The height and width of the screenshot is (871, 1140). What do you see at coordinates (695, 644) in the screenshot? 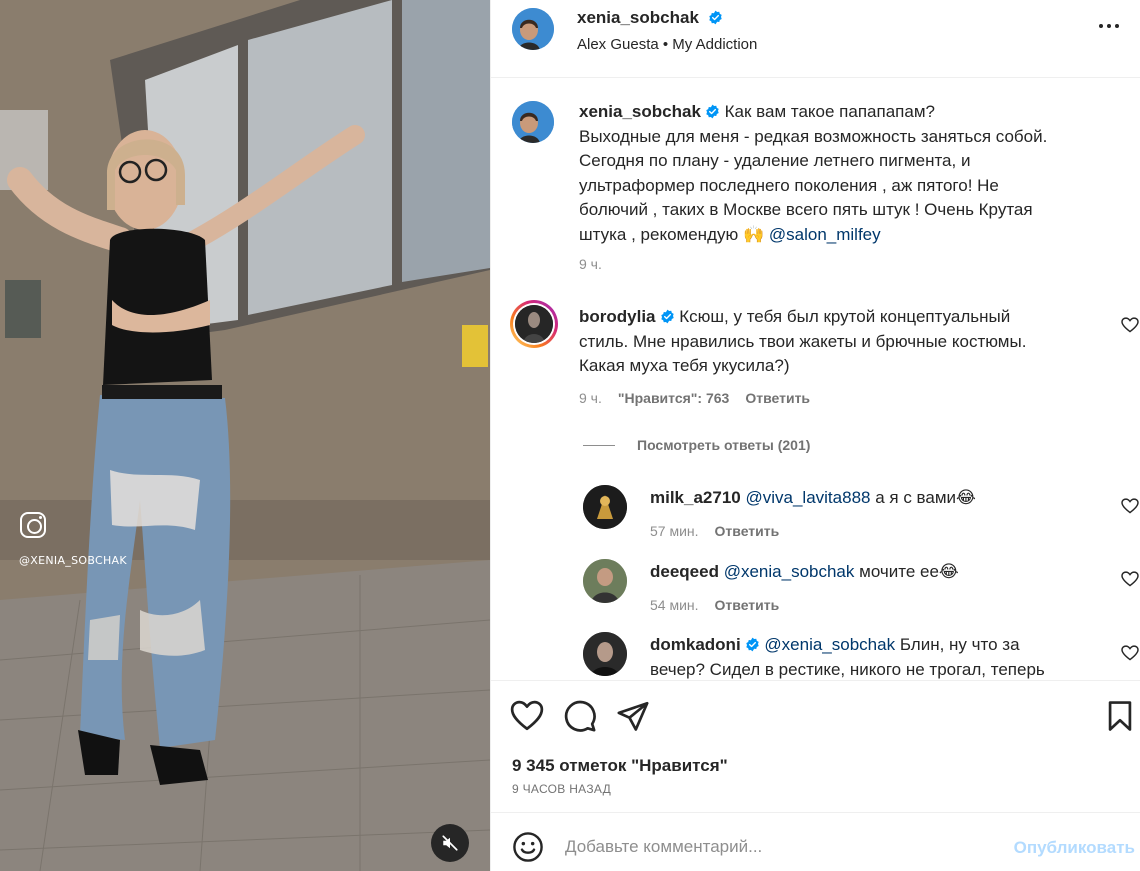
I see `reply-username: domkadoni` at bounding box center [695, 644].